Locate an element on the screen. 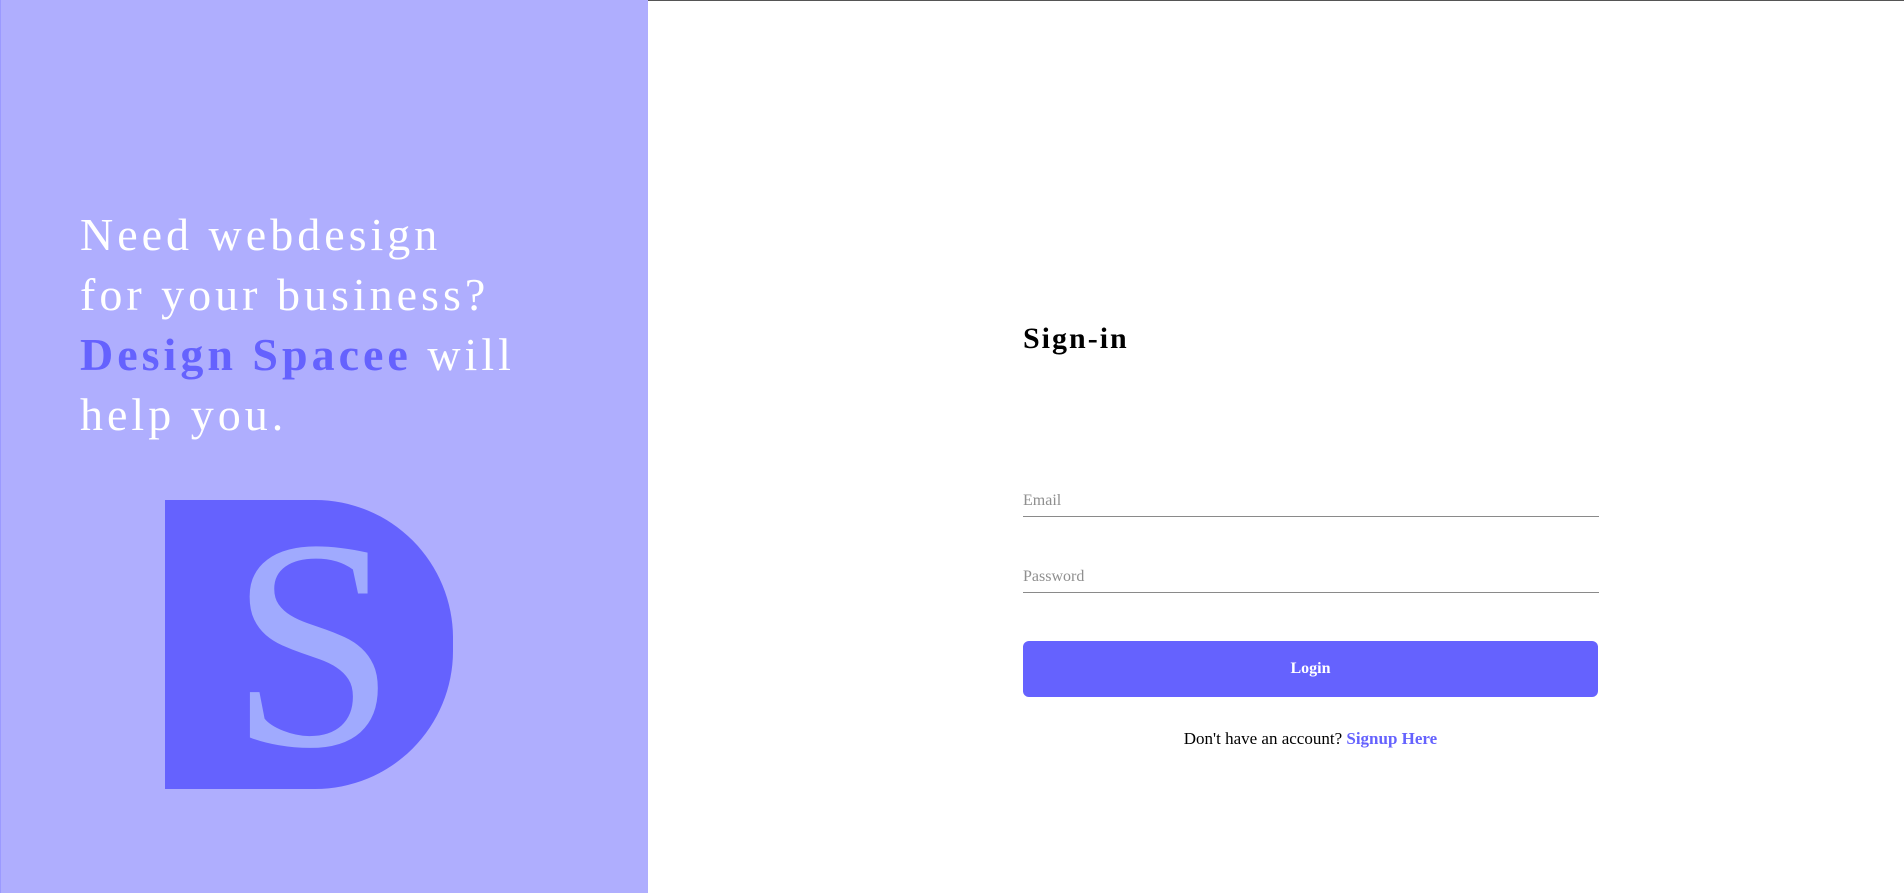 This screenshot has height=893, width=1904. no-account-text: Don't have an account? is located at coordinates (1265, 738).